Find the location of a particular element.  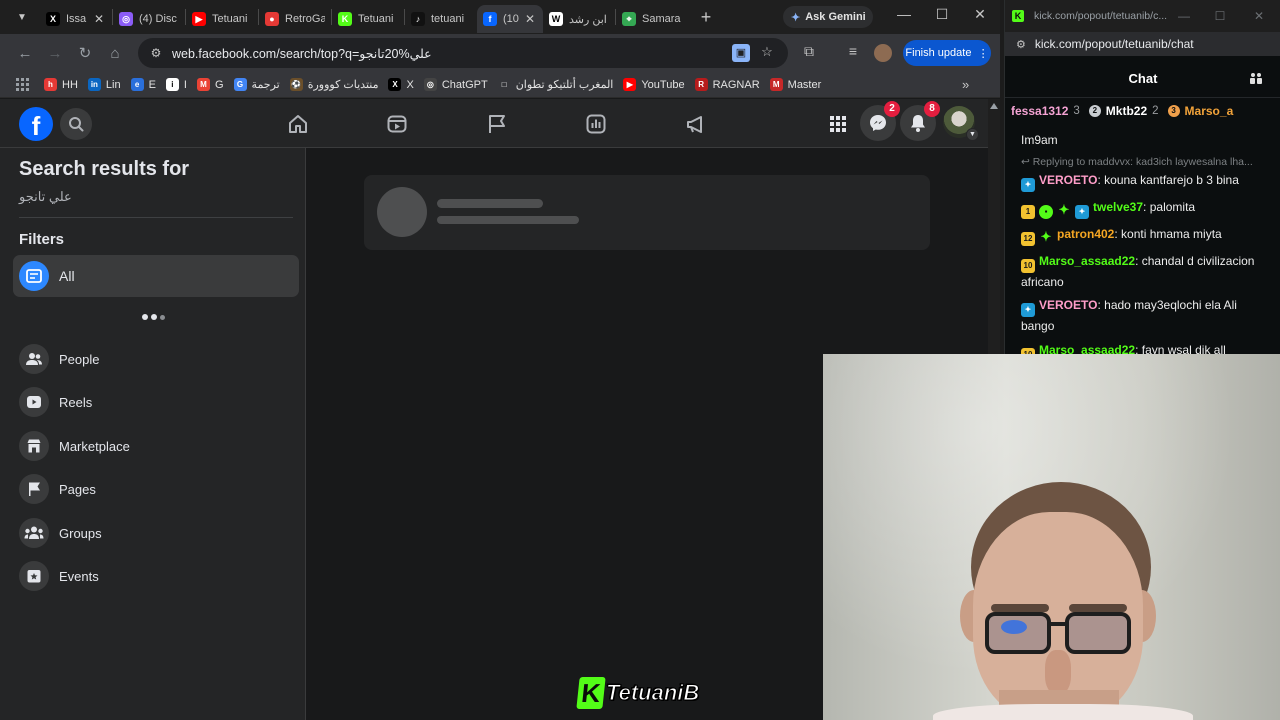

site-controls-icon: ⚙ is located at coordinates (1021, 44).